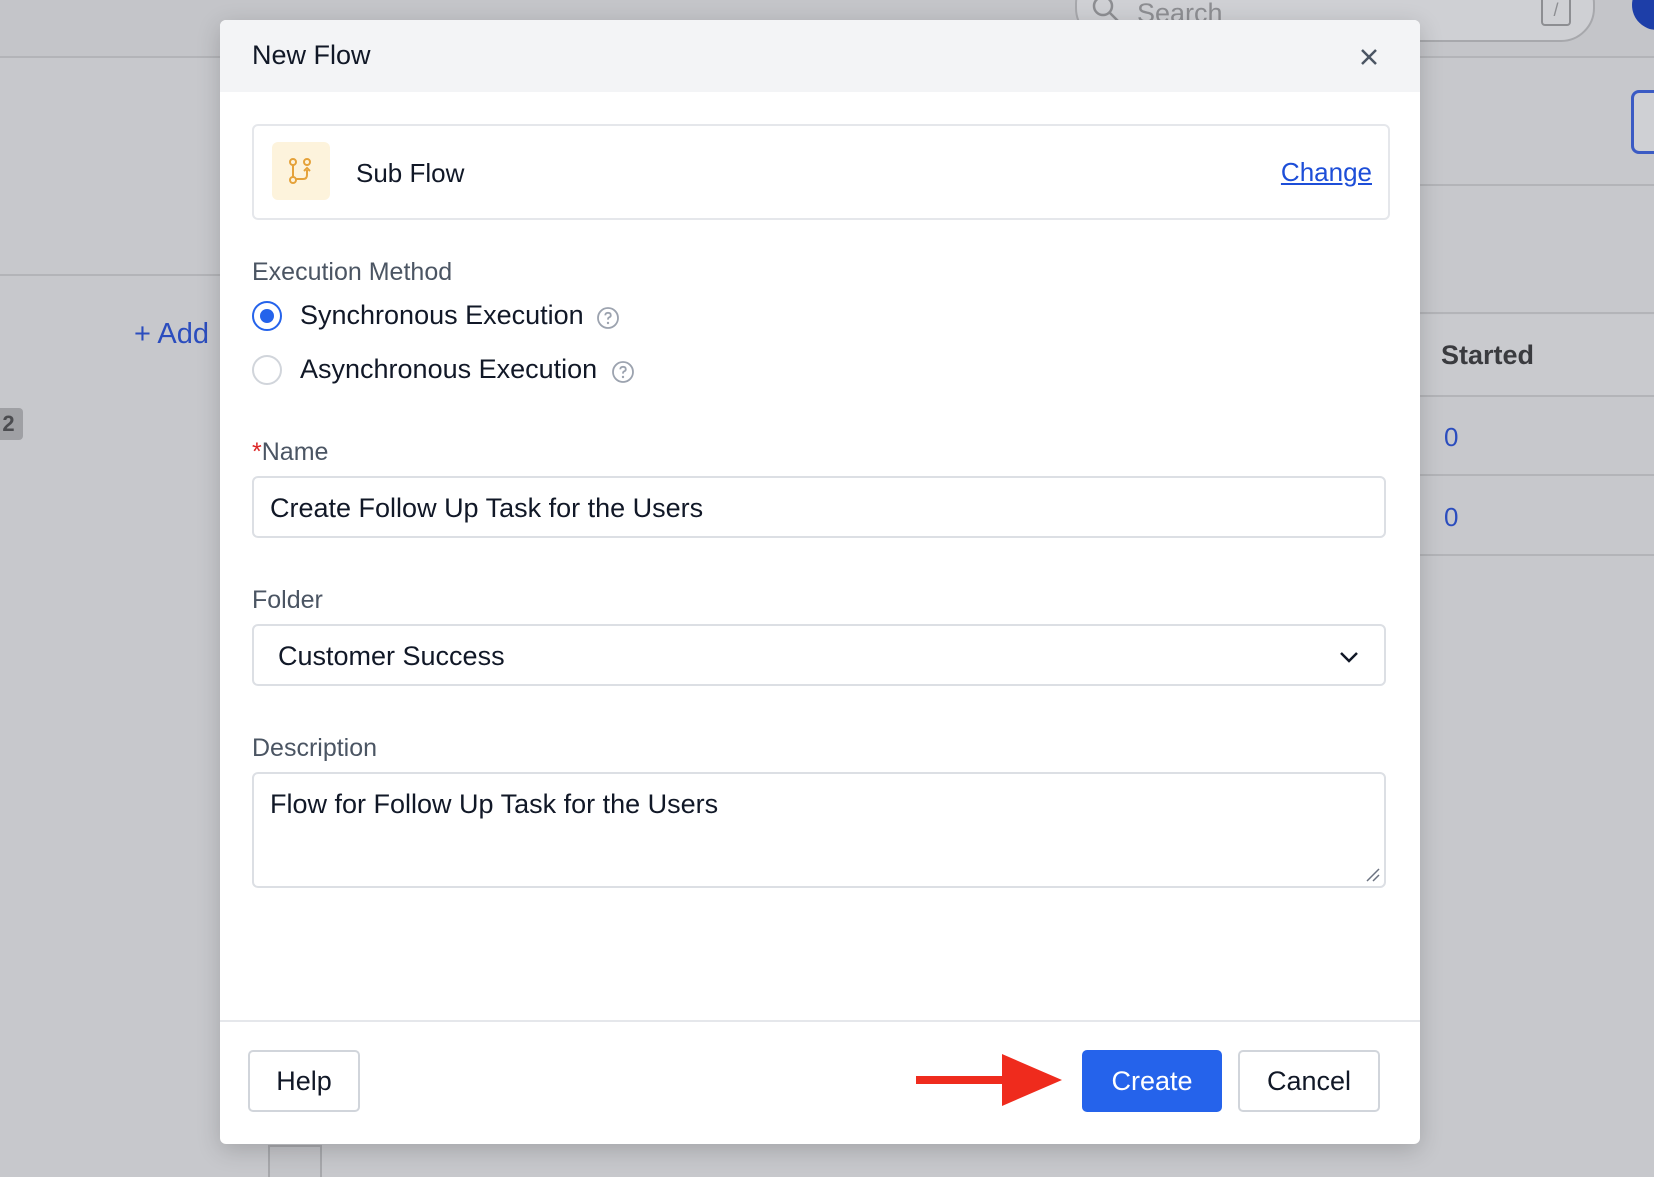 Image resolution: width=1654 pixels, height=1177 pixels. What do you see at coordinates (1152, 1081) in the screenshot?
I see `create-button: Create` at bounding box center [1152, 1081].